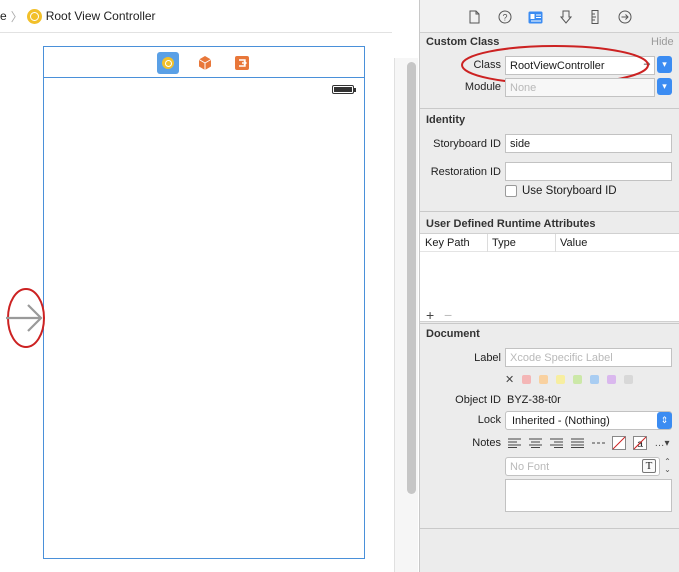 The image size is (679, 572). Describe the element at coordinates (588, 143) in the screenshot. I see `storyboard-id-field: side` at that location.